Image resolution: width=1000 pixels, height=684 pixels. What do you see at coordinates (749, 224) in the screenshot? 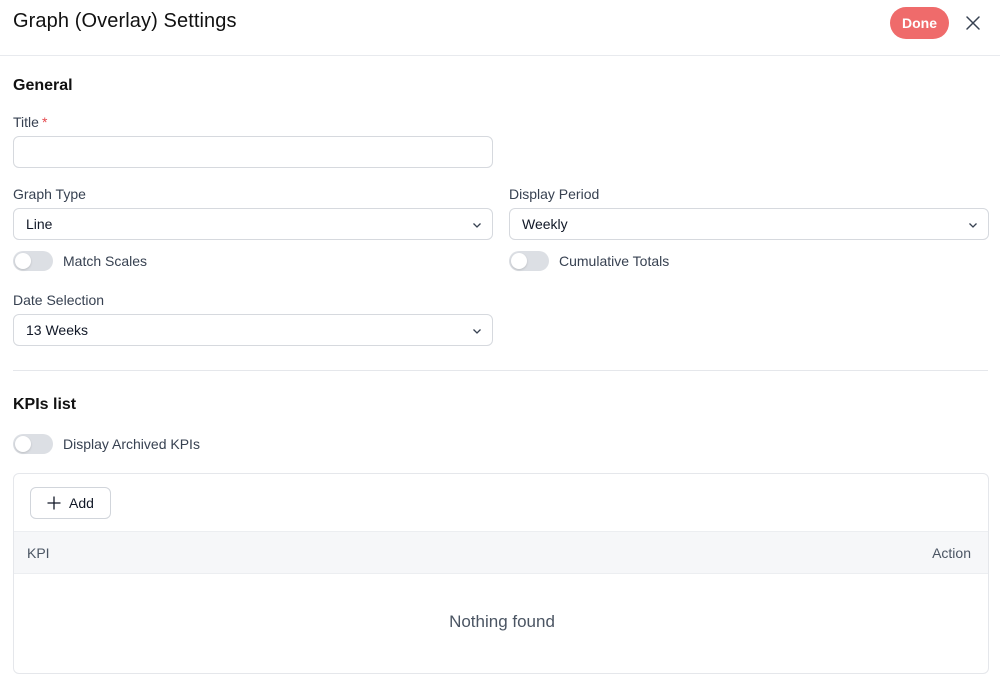
I see `display-period-select: Weekly` at bounding box center [749, 224].